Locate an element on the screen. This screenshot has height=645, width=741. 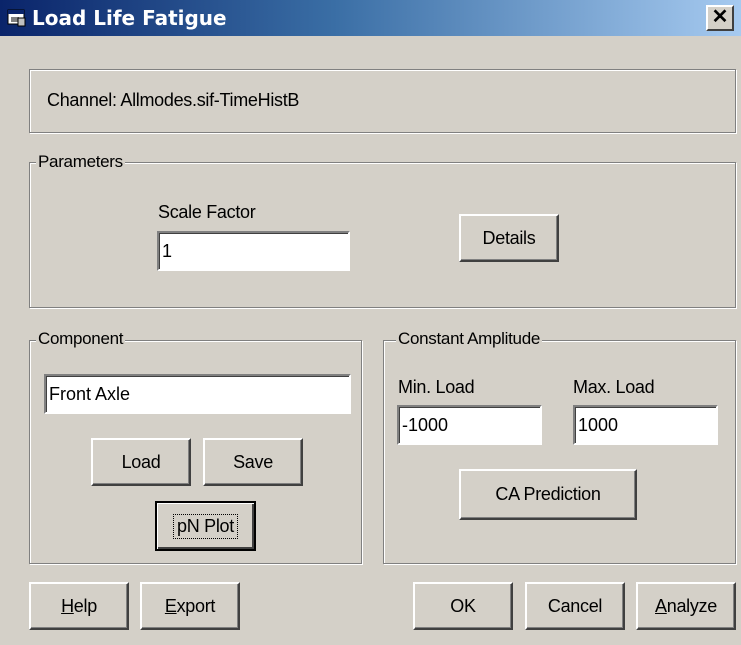
save-button: Save is located at coordinates (253, 462).